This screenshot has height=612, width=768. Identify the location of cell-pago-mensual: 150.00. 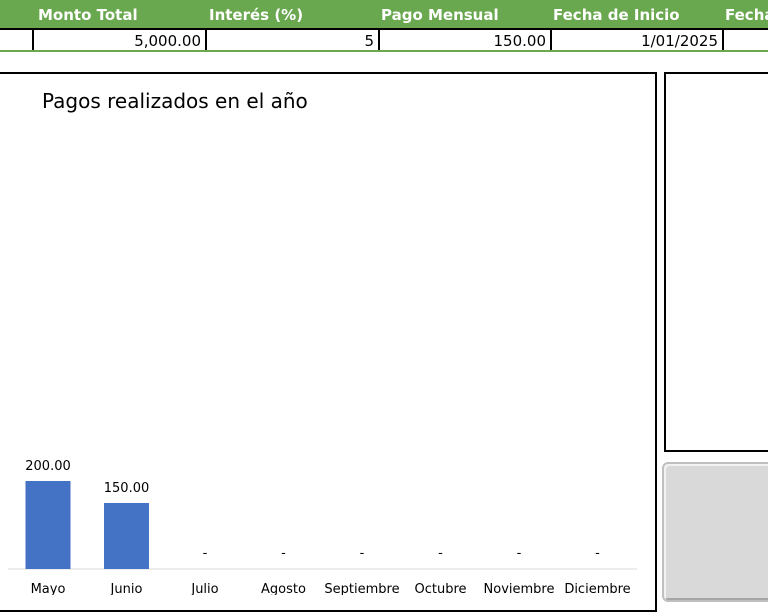
(464, 40).